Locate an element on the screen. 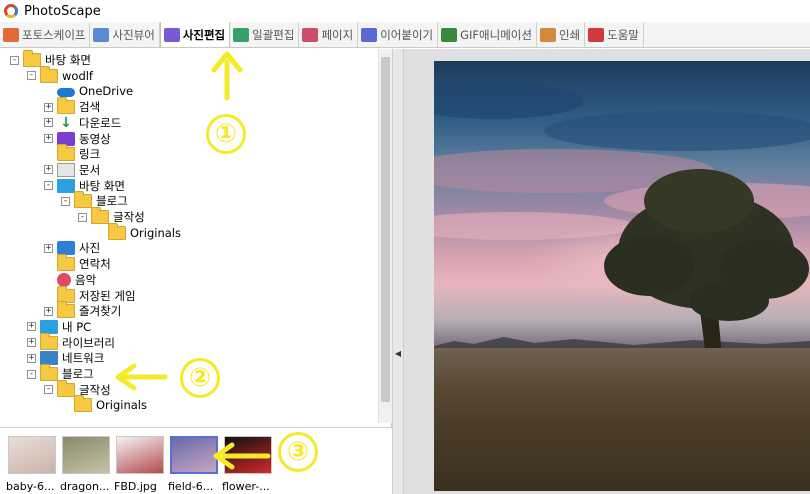 The height and width of the screenshot is (494, 810). tree-node: + ↓ 다운로드 is located at coordinates (82, 123).